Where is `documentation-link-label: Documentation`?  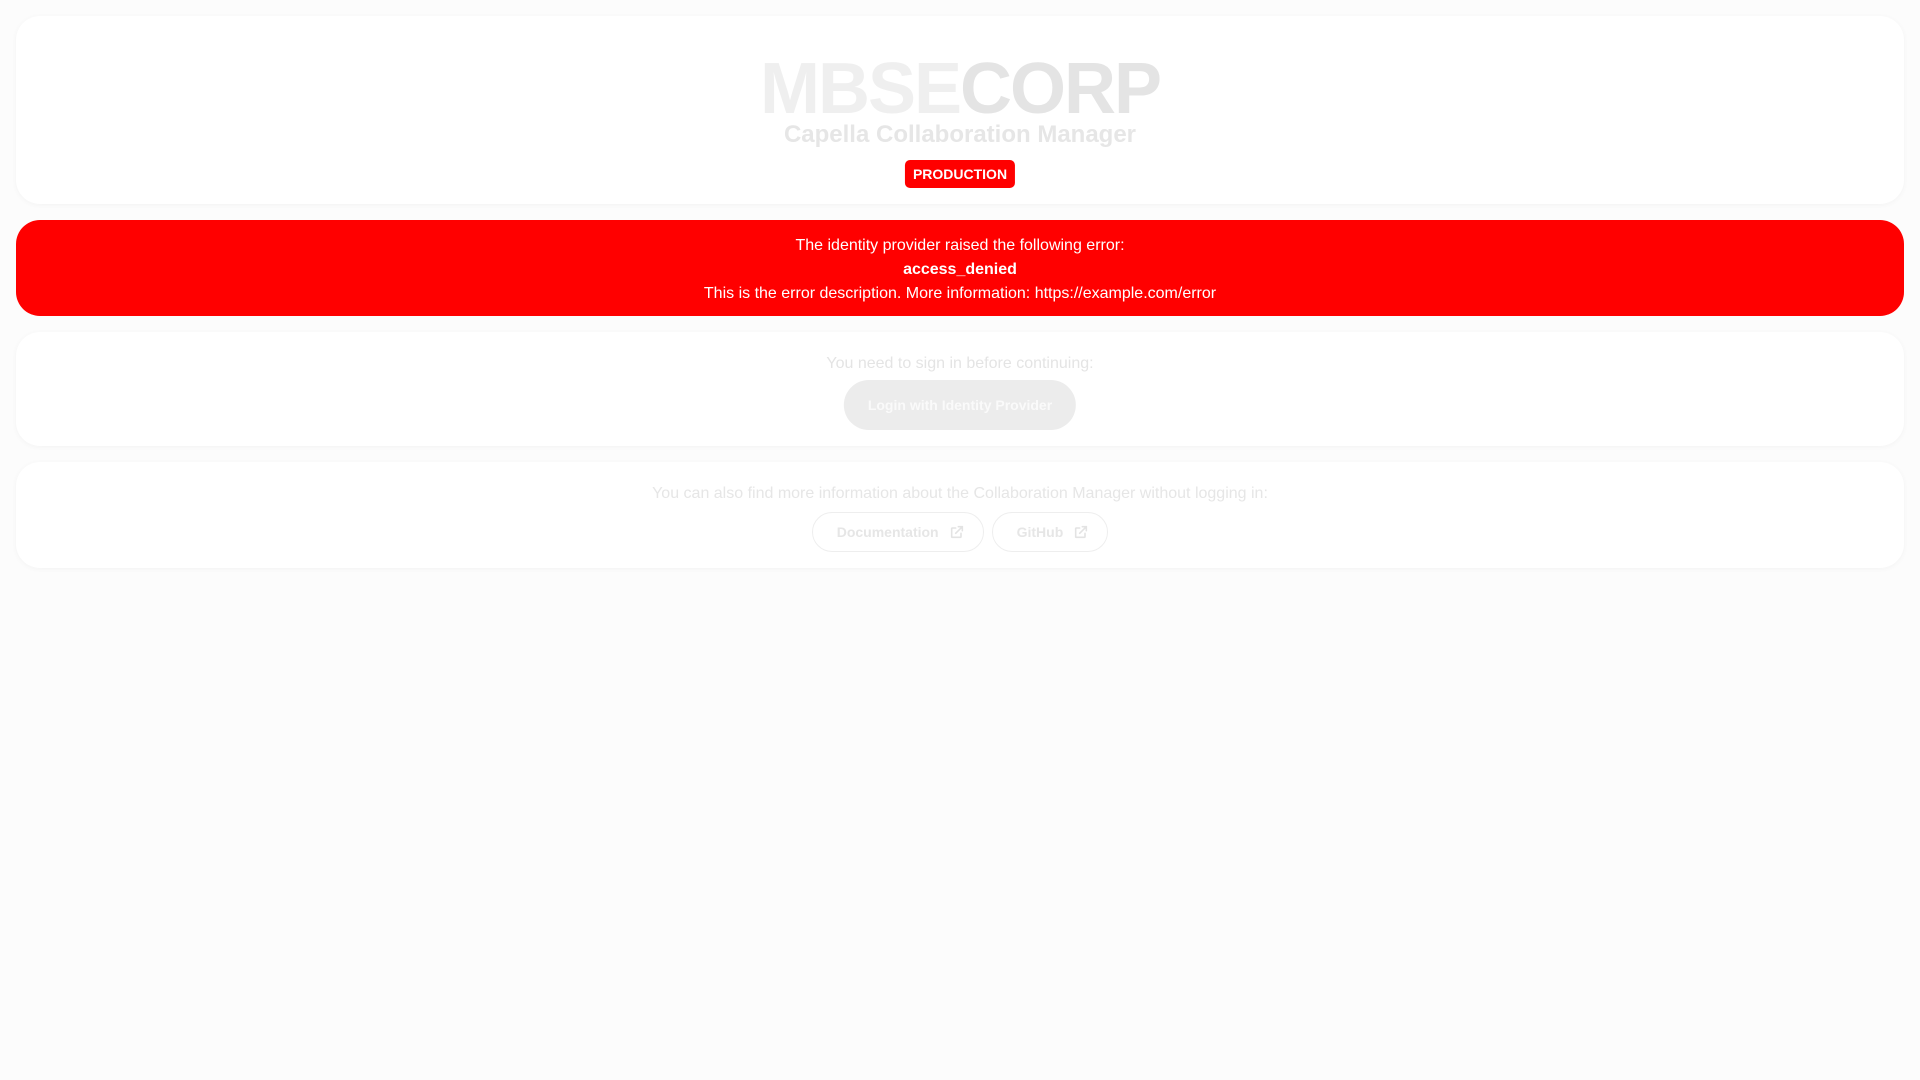 documentation-link-label: Documentation is located at coordinates (887, 532).